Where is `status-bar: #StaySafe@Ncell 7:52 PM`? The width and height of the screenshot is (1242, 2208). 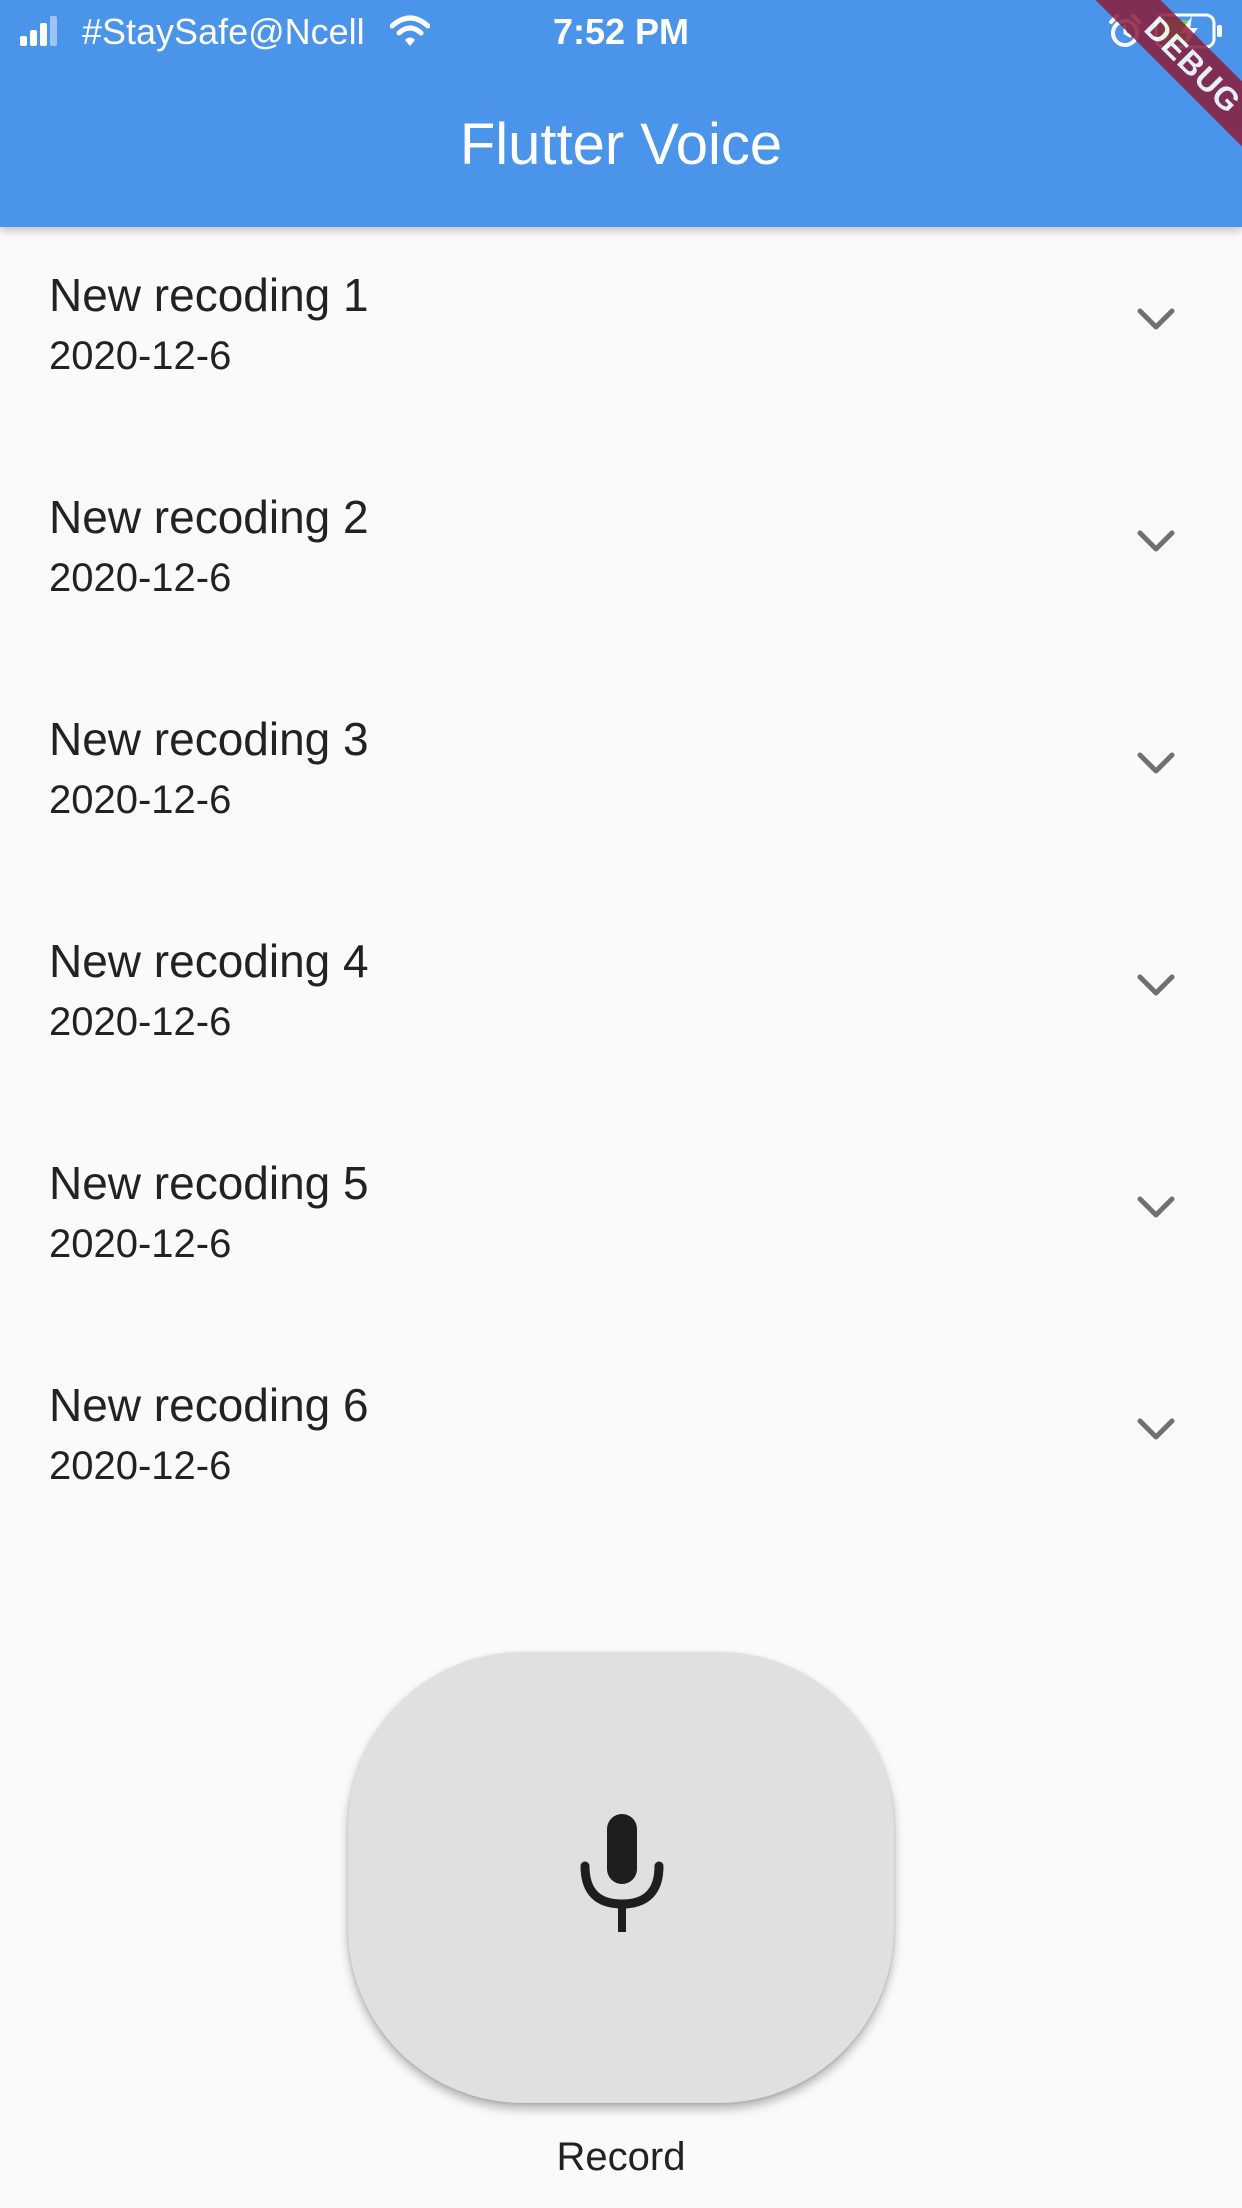
status-bar: #StaySafe@Ncell 7:52 PM is located at coordinates (621, 31).